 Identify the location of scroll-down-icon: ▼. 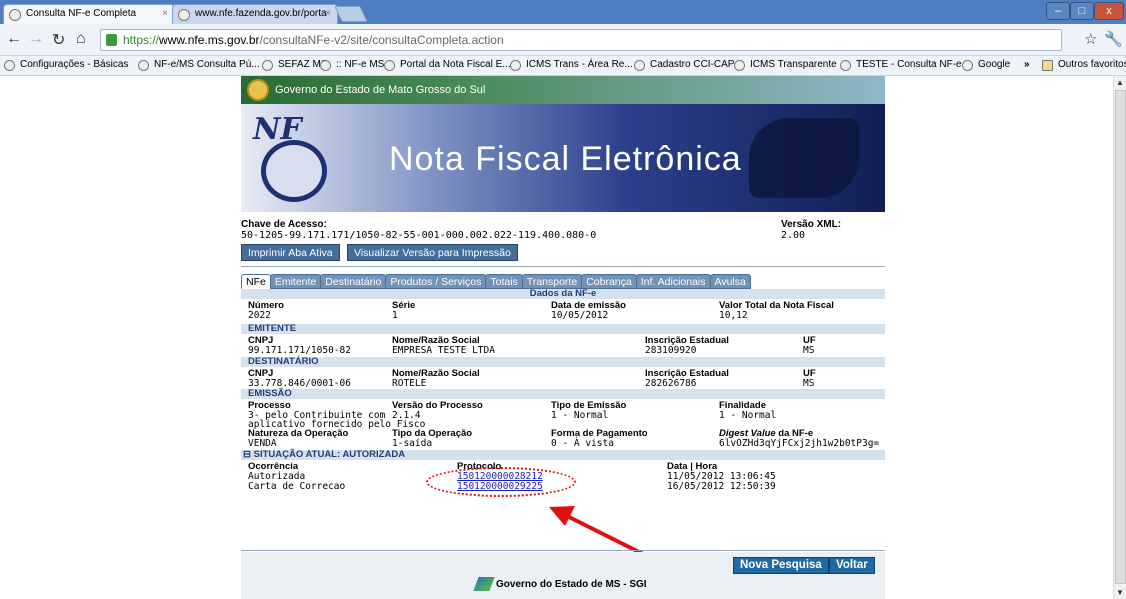
(1120, 592).